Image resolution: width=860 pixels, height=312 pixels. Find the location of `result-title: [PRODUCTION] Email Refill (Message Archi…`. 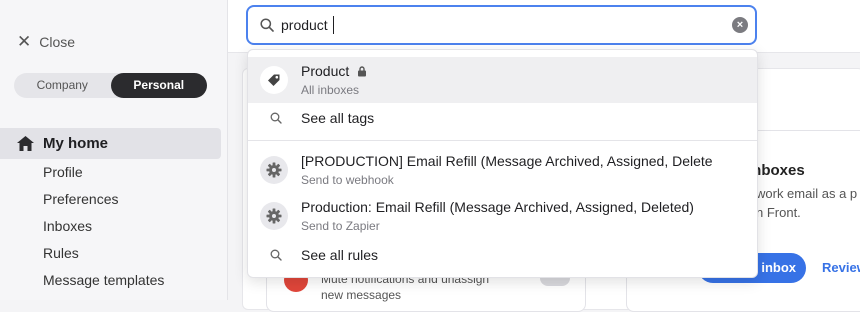

result-title: [PRODUCTION] Email Refill (Message Archi… is located at coordinates (507, 161).